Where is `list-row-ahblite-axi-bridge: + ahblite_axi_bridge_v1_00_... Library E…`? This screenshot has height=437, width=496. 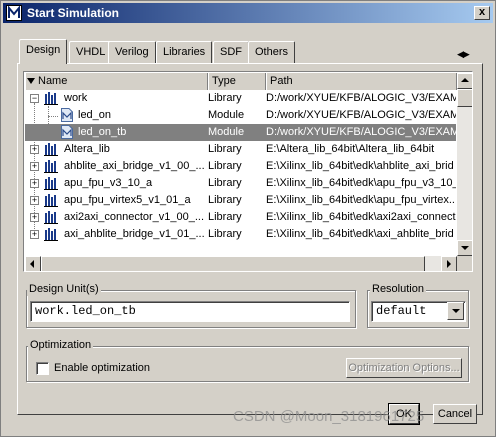
list-row-ahblite-axi-bridge: + ahblite_axi_bridge_v1_00_... Library E… is located at coordinates (240, 166).